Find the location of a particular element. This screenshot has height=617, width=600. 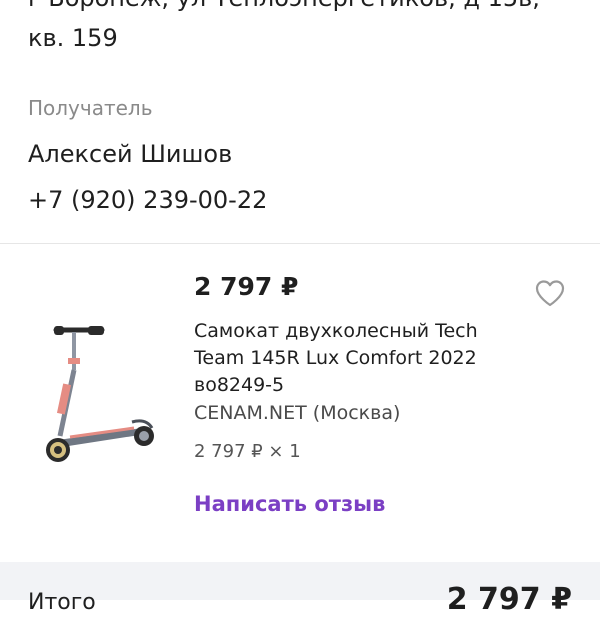

heart-outline-icon is located at coordinates (550, 293).